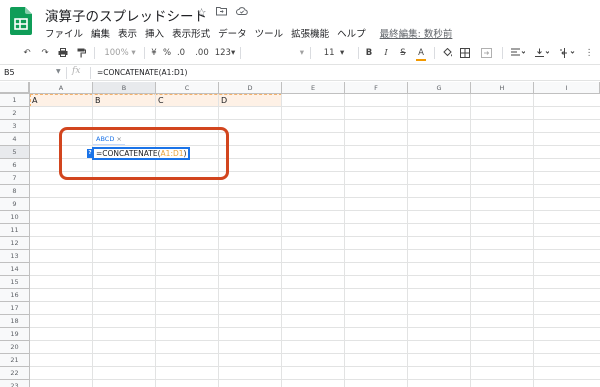 Image resolution: width=600 pixels, height=387 pixels. I want to click on more-tools-icon: ⋮, so click(589, 53).